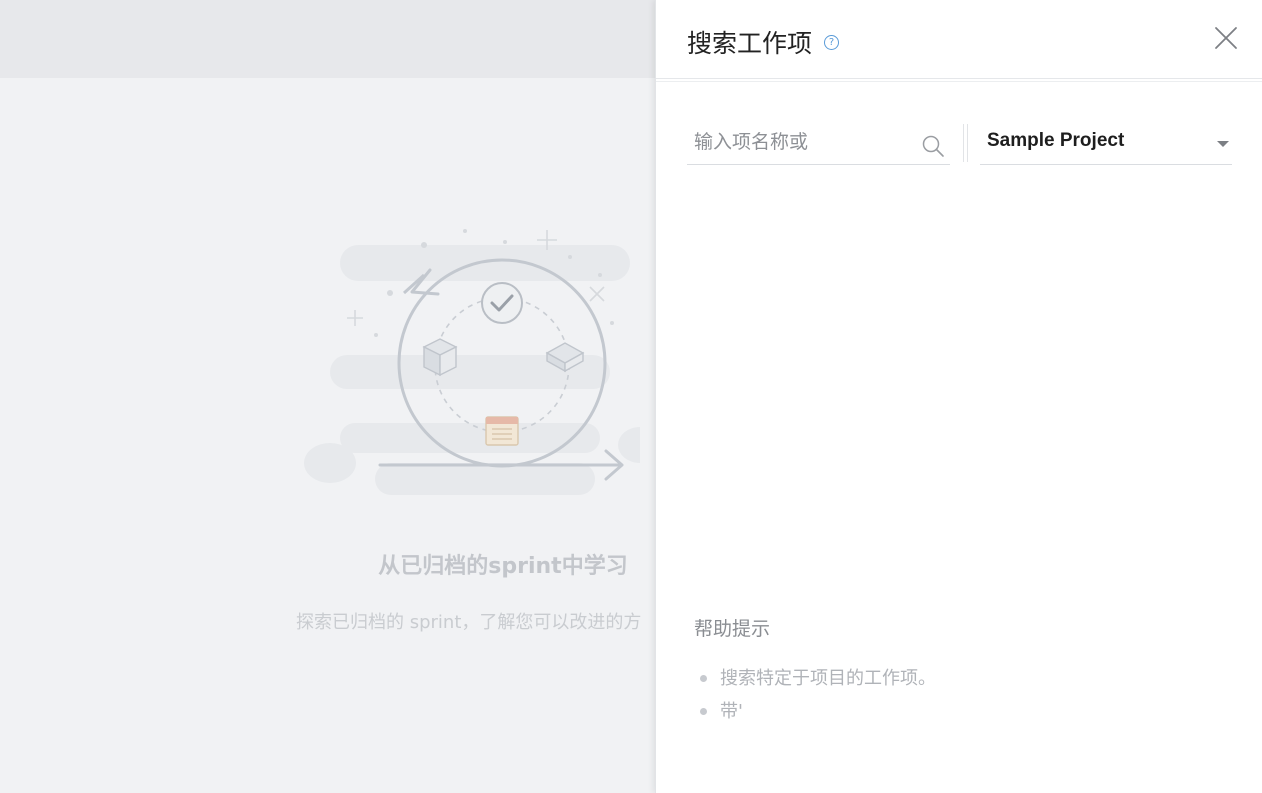 This screenshot has height=793, width=1262. What do you see at coordinates (472, 362) in the screenshot?
I see `sprint-cycle-illustration` at bounding box center [472, 362].